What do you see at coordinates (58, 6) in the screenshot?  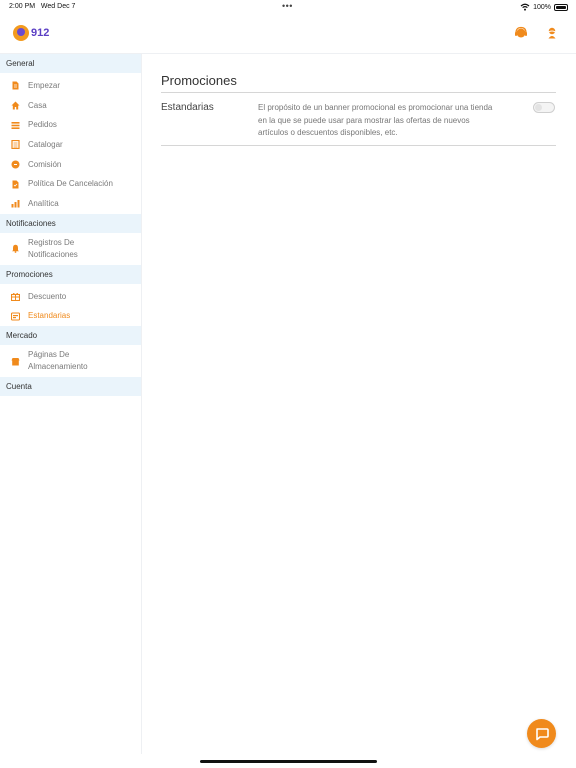 I see `status-date: Wed Dec 7` at bounding box center [58, 6].